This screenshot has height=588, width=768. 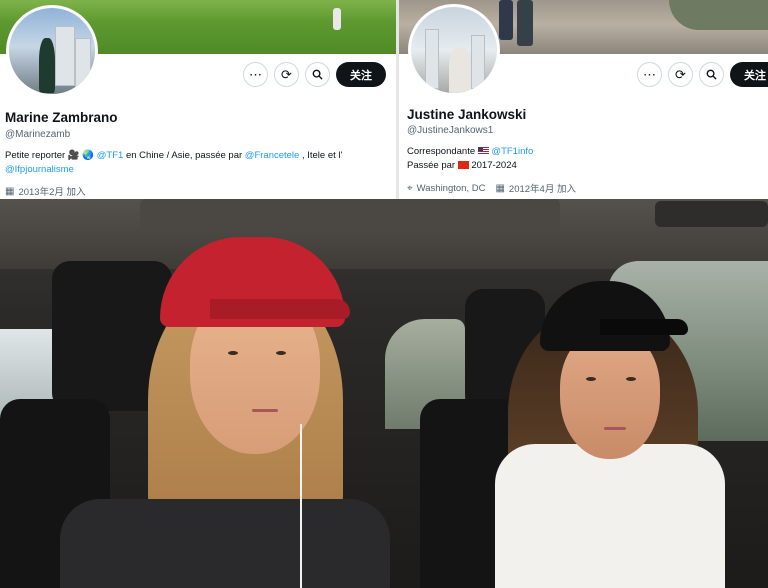 I want to click on bio-link-ifpj: @Ifpjournalisme, so click(x=39, y=169).